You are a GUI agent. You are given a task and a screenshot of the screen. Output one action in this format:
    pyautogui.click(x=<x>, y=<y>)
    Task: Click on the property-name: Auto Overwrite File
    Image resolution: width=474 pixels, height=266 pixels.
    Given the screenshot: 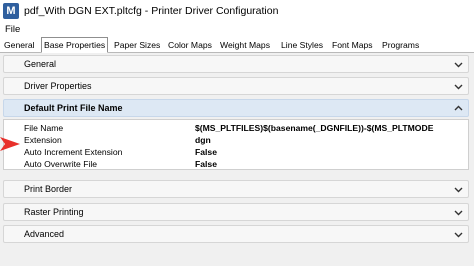 What is the action you would take?
    pyautogui.click(x=61, y=164)
    